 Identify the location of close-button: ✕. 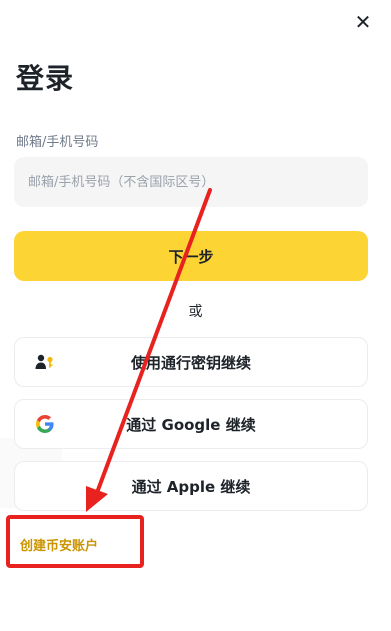
(363, 22).